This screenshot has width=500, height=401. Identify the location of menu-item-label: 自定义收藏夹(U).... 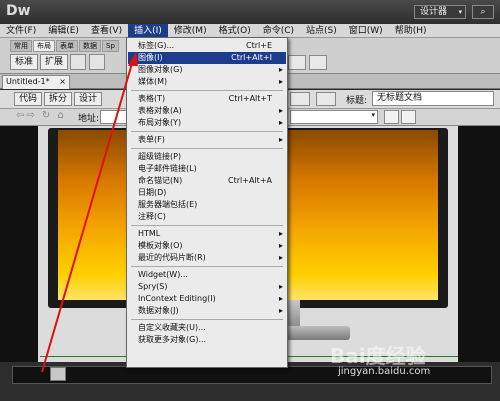
(172, 327).